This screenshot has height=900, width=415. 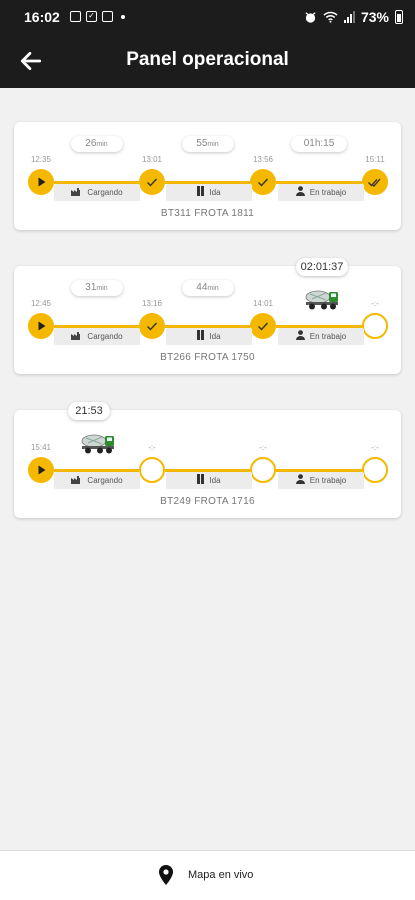 I want to click on fleet-identifier: BT311 FROTA 1811, so click(x=207, y=213).